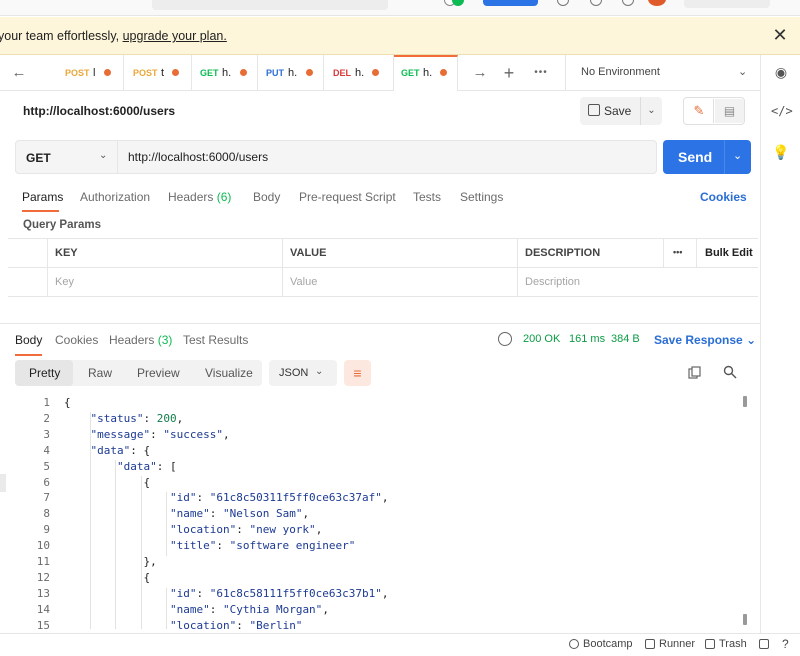  What do you see at coordinates (427, 197) in the screenshot?
I see `tab-tests: Tests` at bounding box center [427, 197].